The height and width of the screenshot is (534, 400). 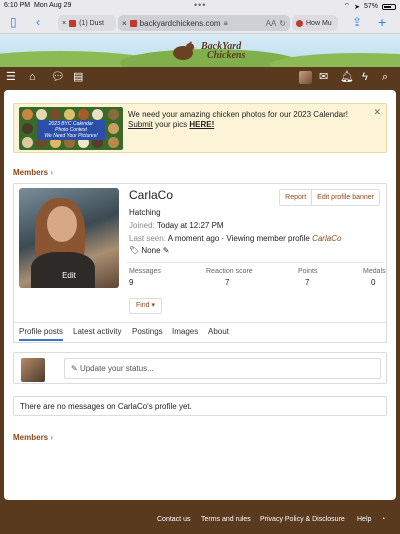 I want to click on tab-about: About, so click(x=218, y=331).